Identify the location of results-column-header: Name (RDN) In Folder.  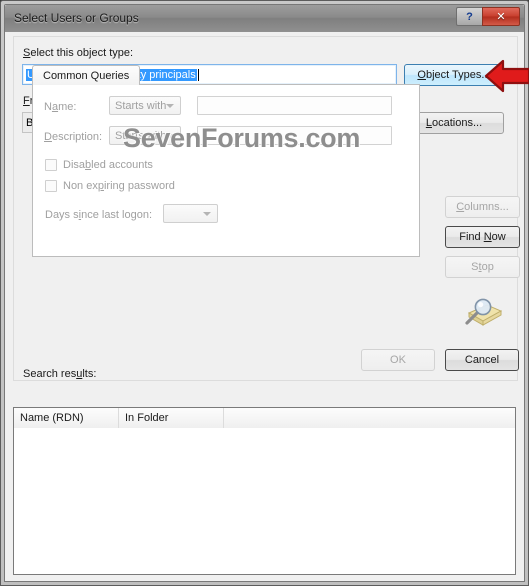
(264, 418).